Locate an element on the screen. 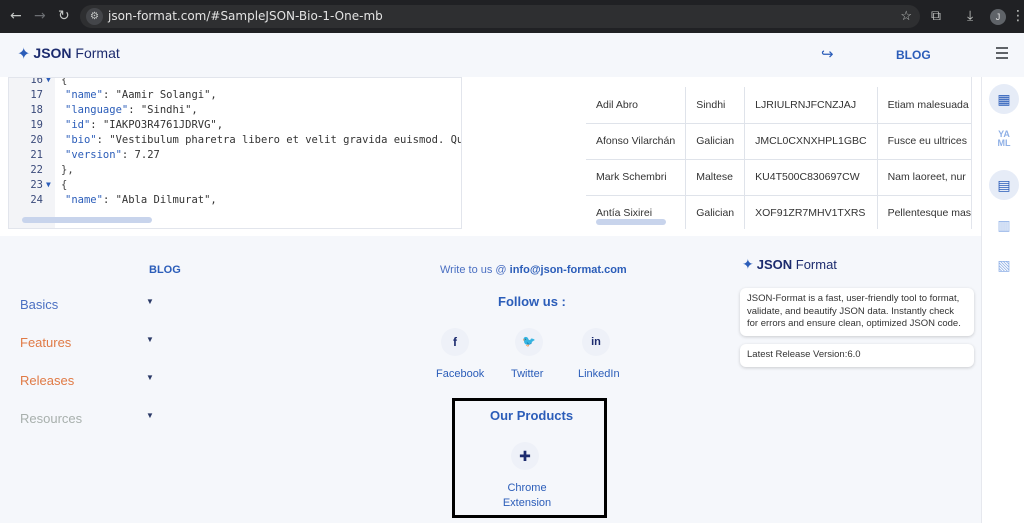 Image resolution: width=1024 pixels, height=523 pixels. table-cell: Mark Schembri is located at coordinates (636, 177).